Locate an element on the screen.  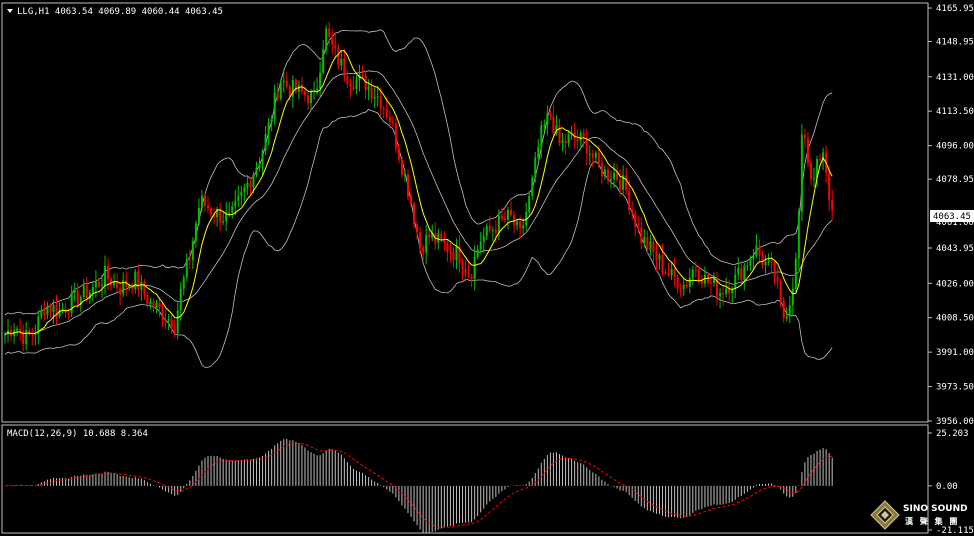
price-tick-label: 4148.95 is located at coordinates (955, 42).